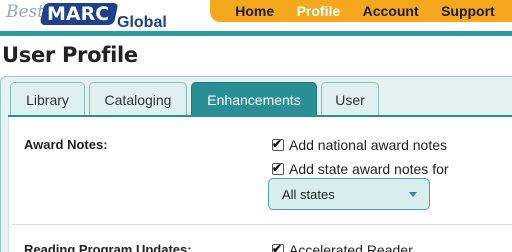 This screenshot has width=512, height=252. I want to click on accelerated-reader-checkbox: ✔, so click(278, 247).